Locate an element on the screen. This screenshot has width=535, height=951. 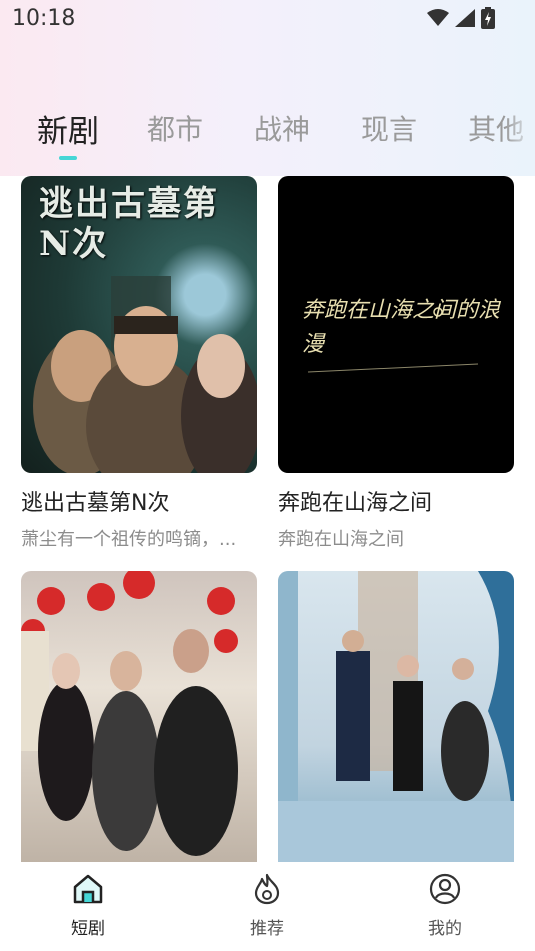
nav-mine: 我的 is located at coordinates (445, 905).